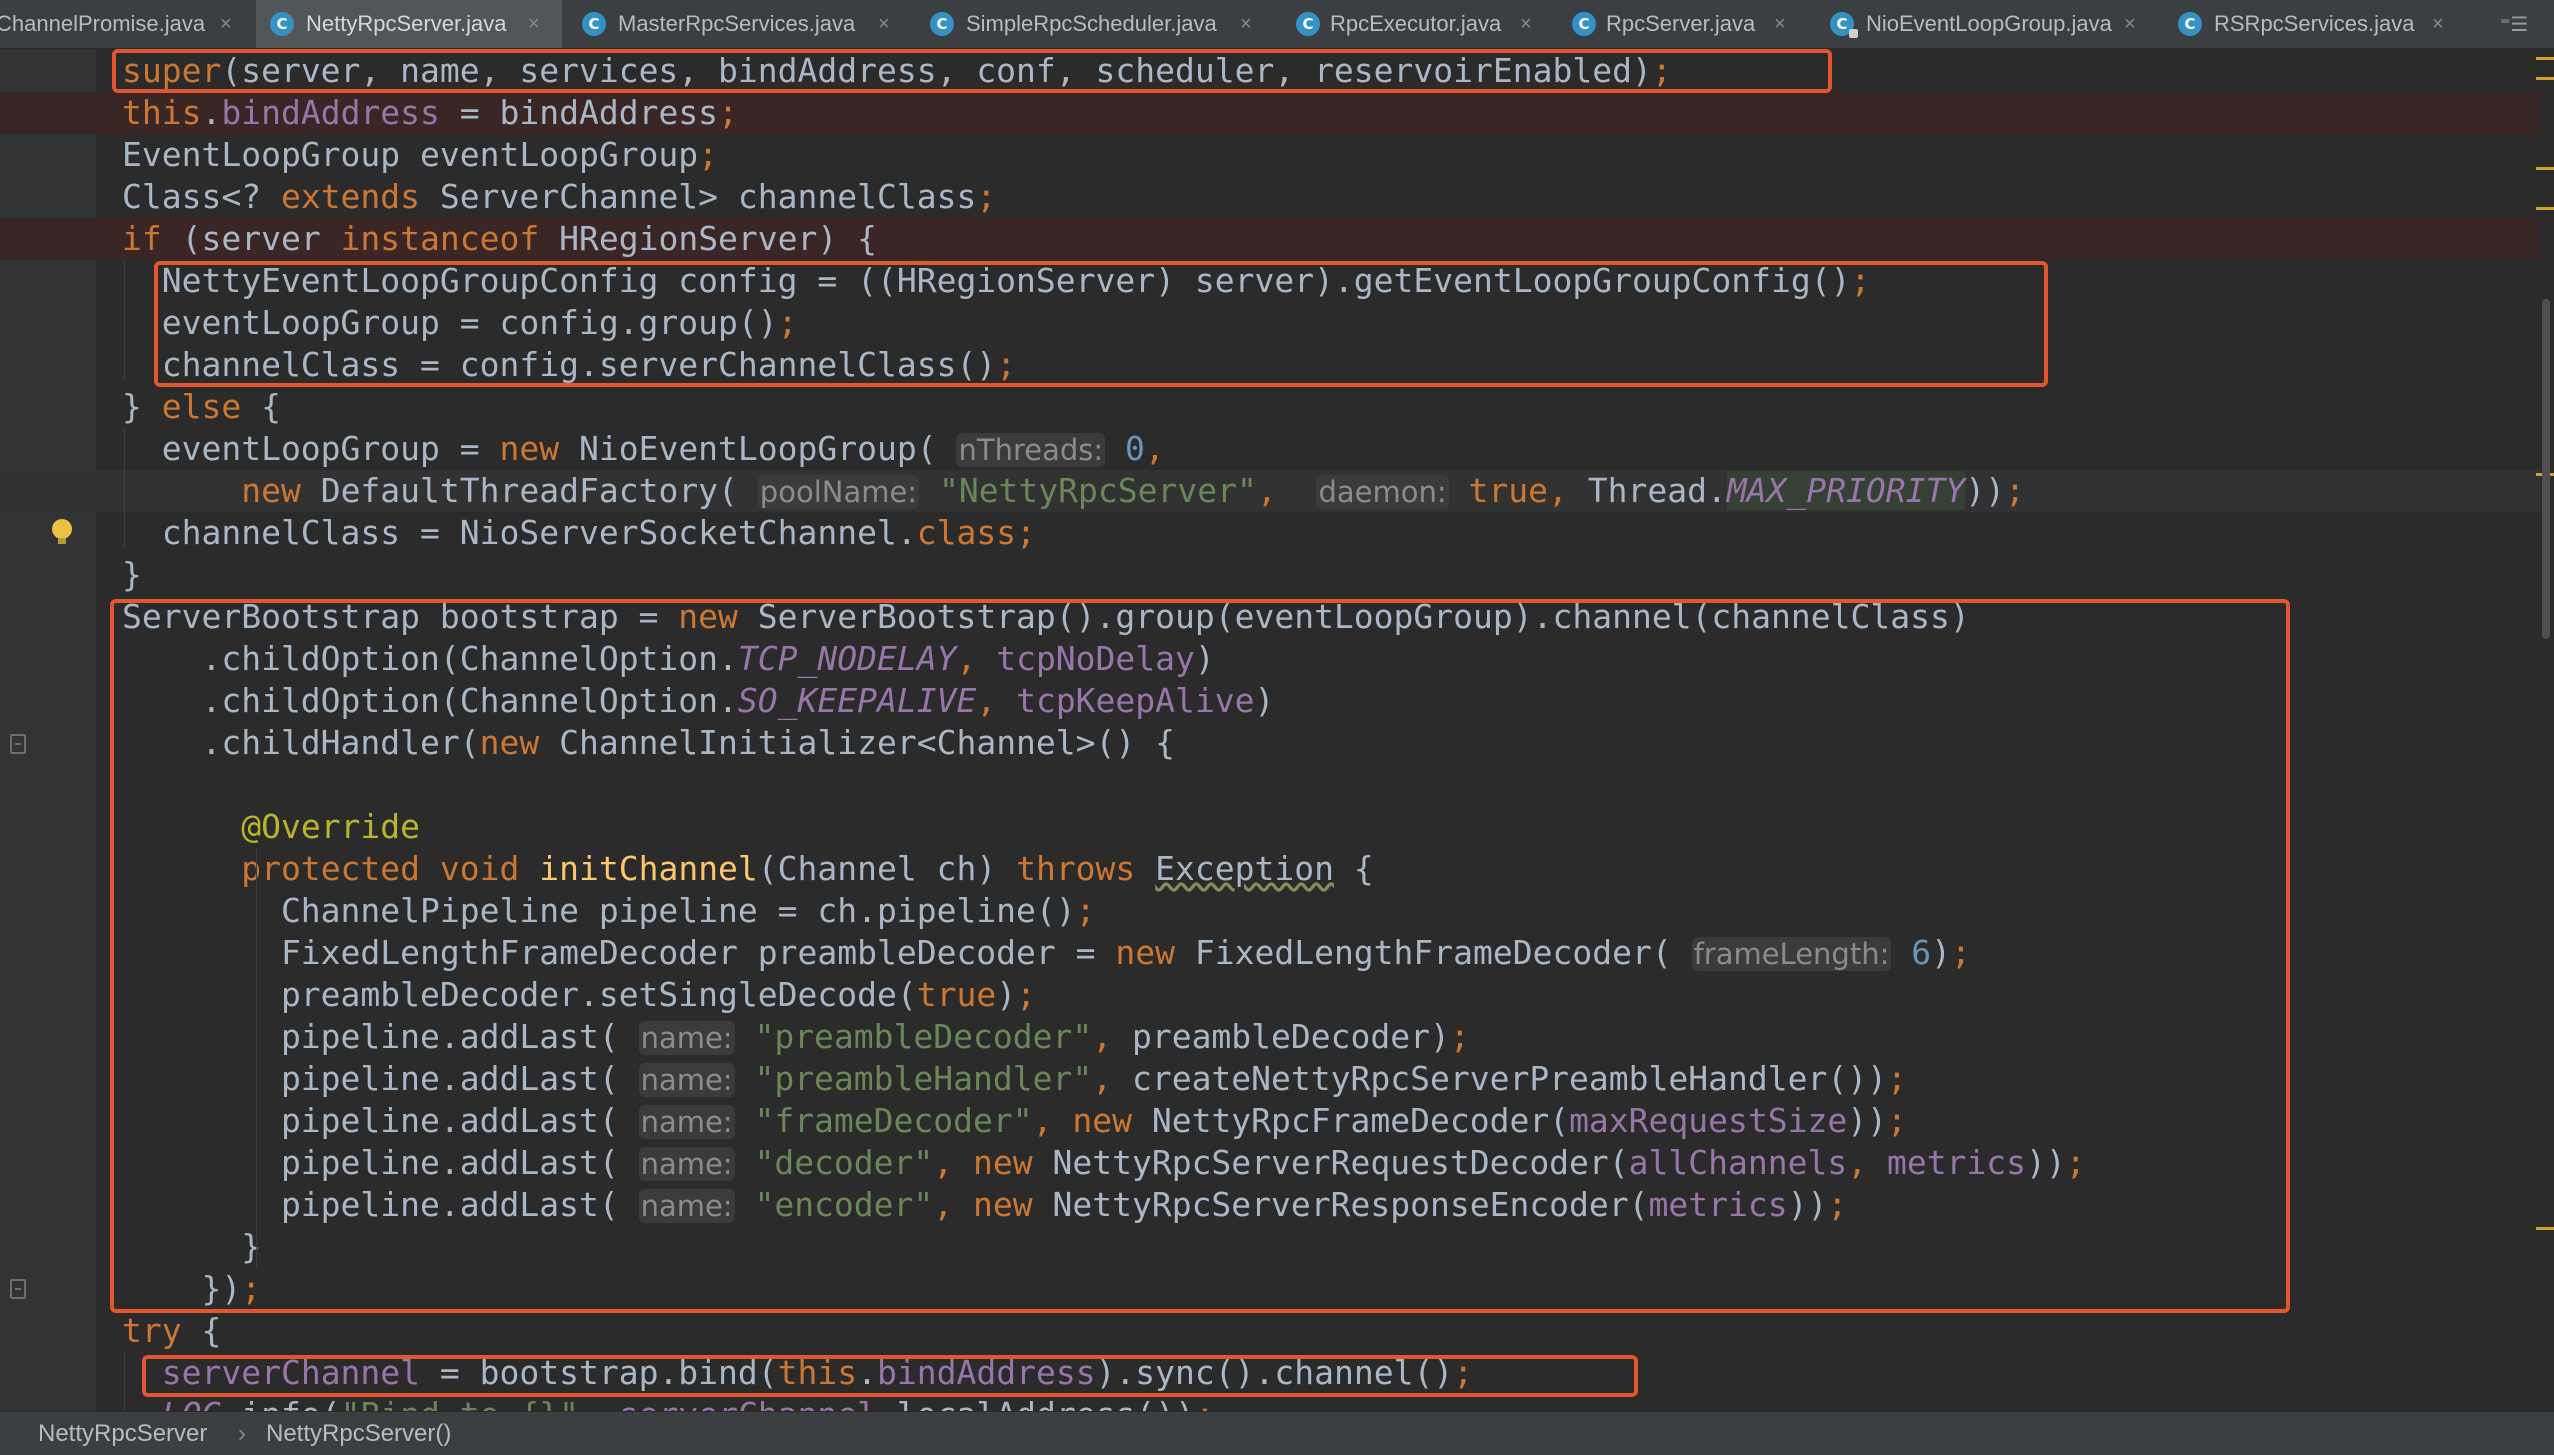  What do you see at coordinates (890, 1376) in the screenshot?
I see `highlight-box-bind-call` at bounding box center [890, 1376].